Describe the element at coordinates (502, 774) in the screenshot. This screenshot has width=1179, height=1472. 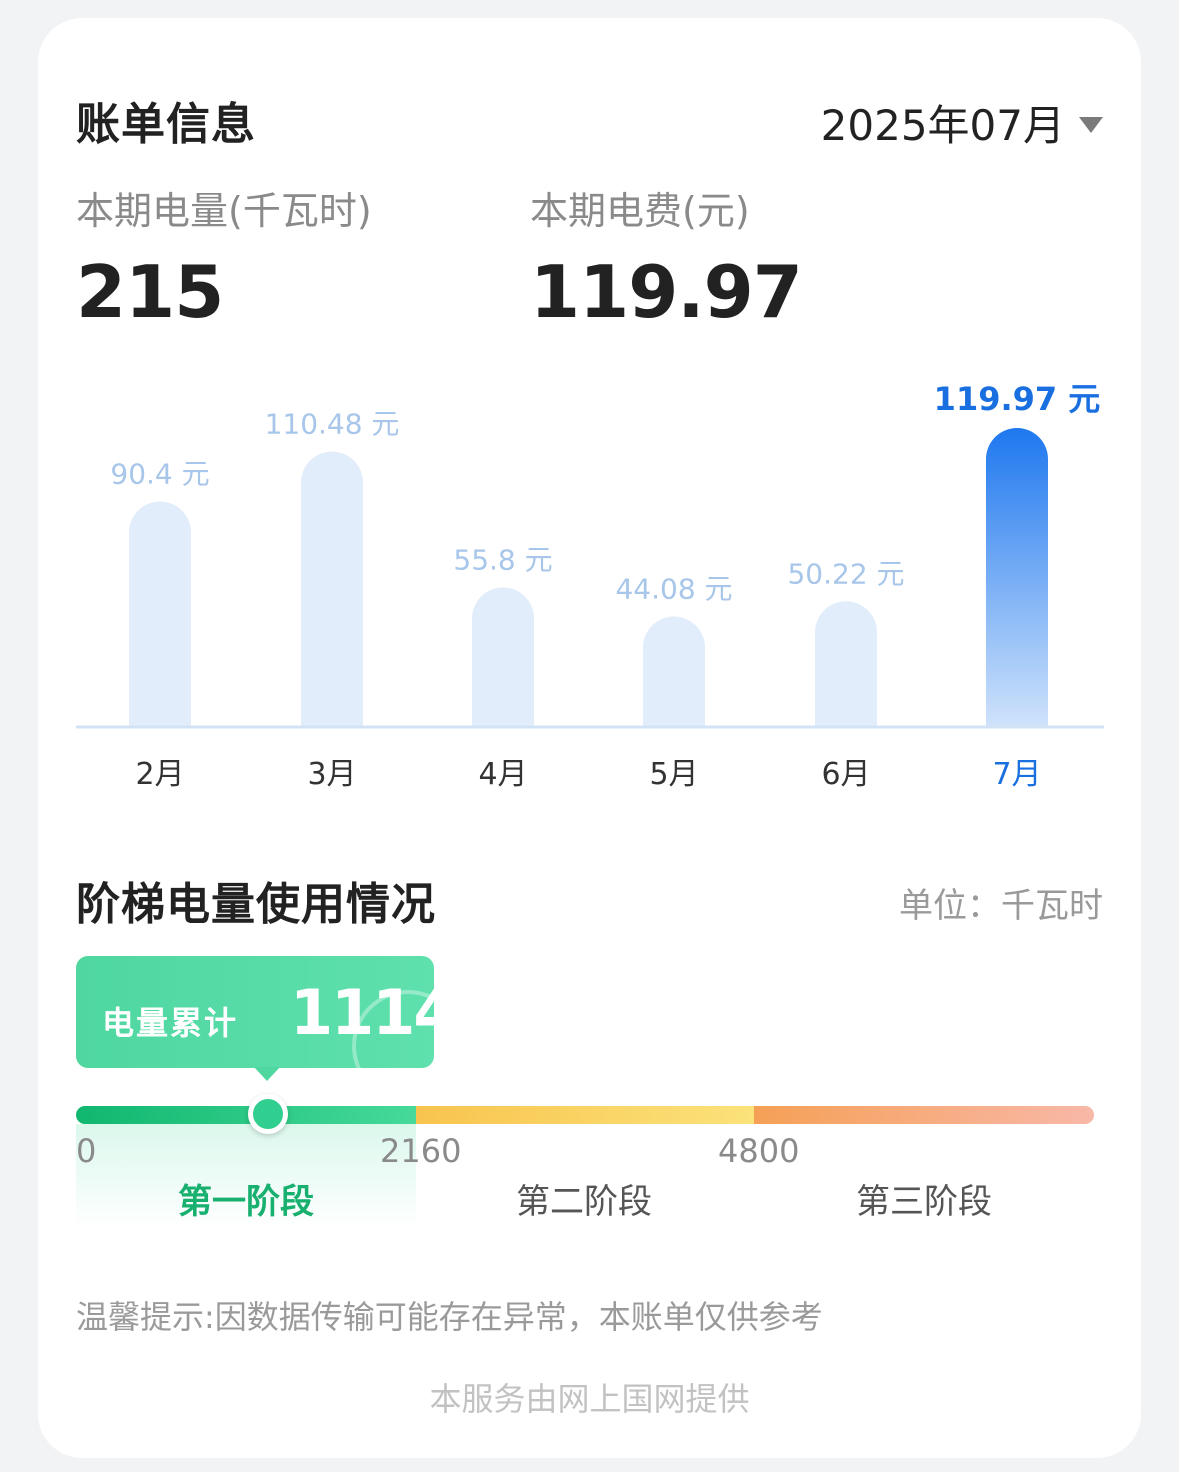
I see `category-label-3: 4月` at that location.